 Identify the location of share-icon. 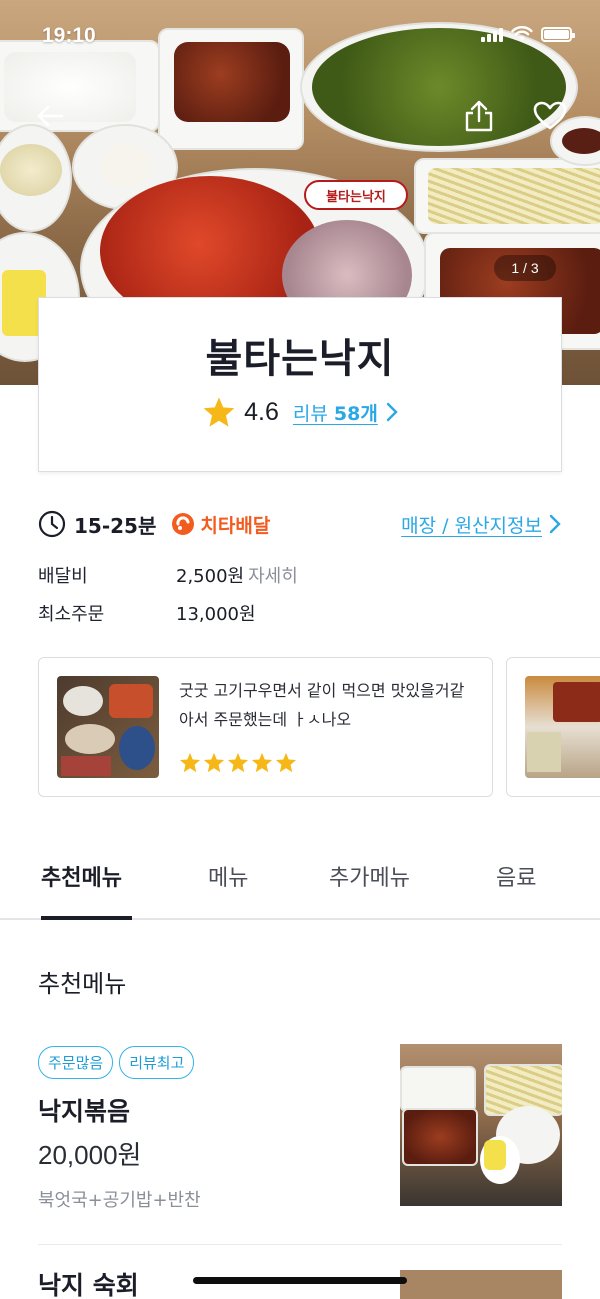
(479, 116).